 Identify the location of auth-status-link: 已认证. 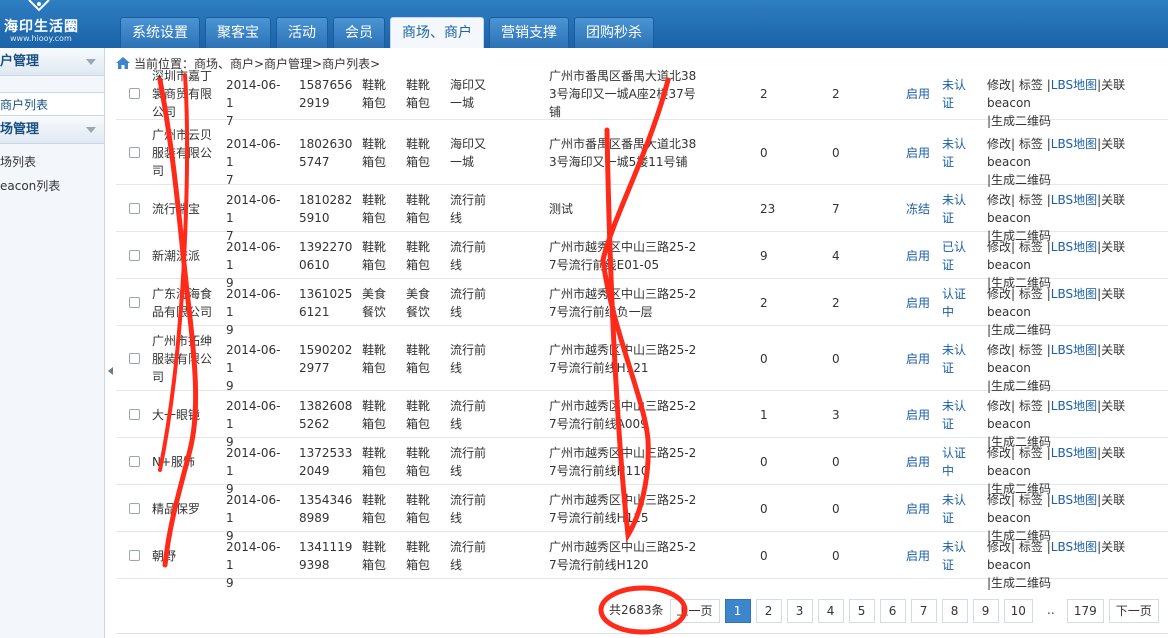
(957, 256).